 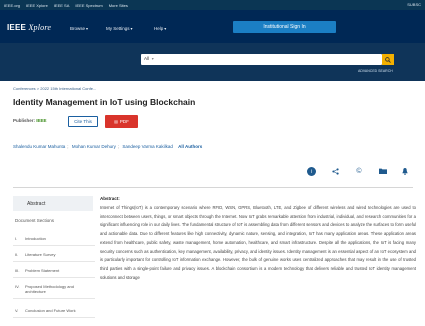 I want to click on sidebar-item-conclusion: V. Conclusion and Future Work, so click(x=54, y=313).